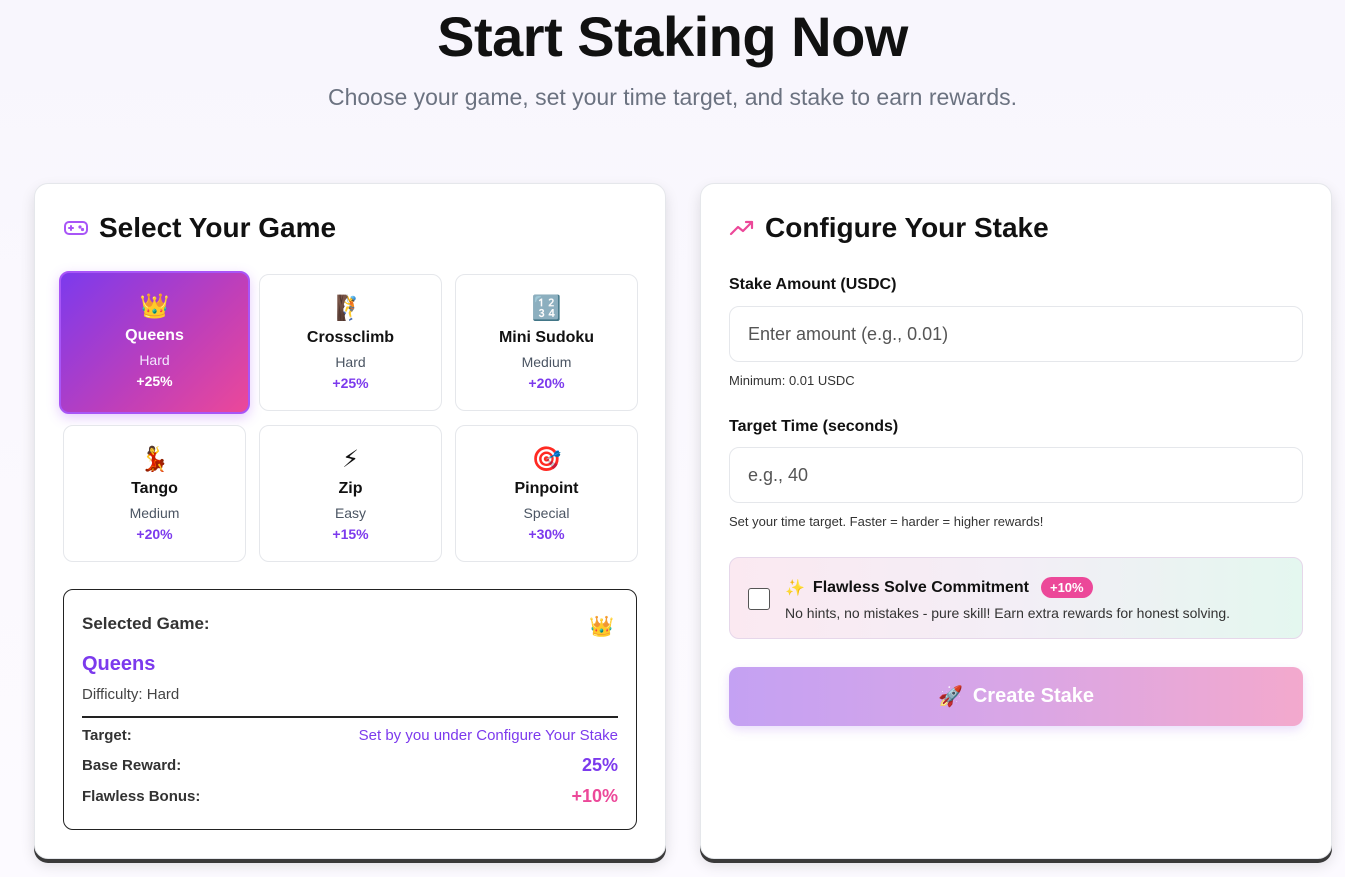 This screenshot has height=877, width=1345. I want to click on game-card-mini-sudoku: 🔢 Mini Sudoku Medium +20%, so click(546, 342).